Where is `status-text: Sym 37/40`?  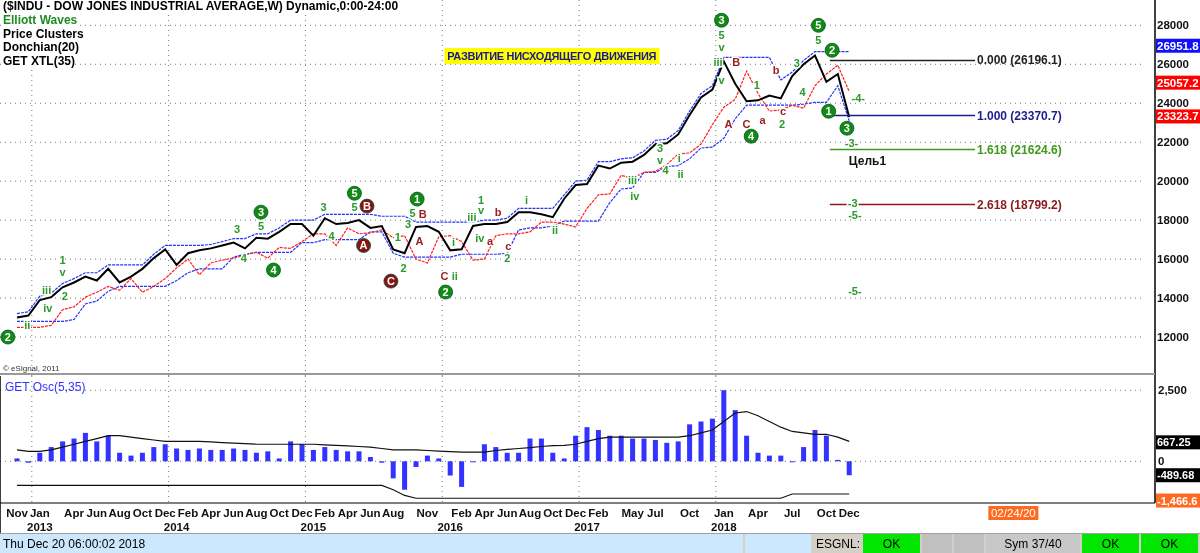 status-text: Sym 37/40 is located at coordinates (1033, 543).